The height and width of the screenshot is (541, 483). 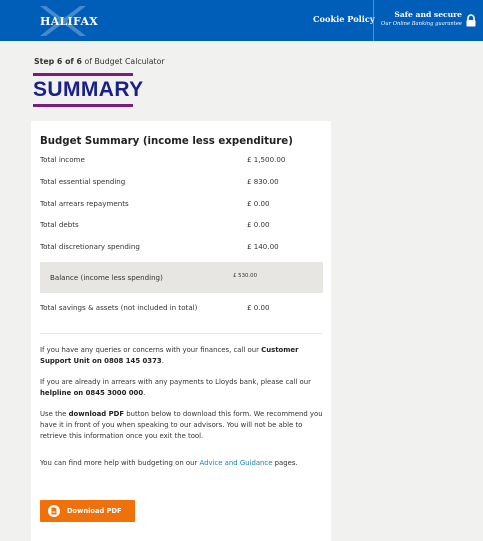 What do you see at coordinates (263, 246) in the screenshot?
I see `row-value: £ 140.00` at bounding box center [263, 246].